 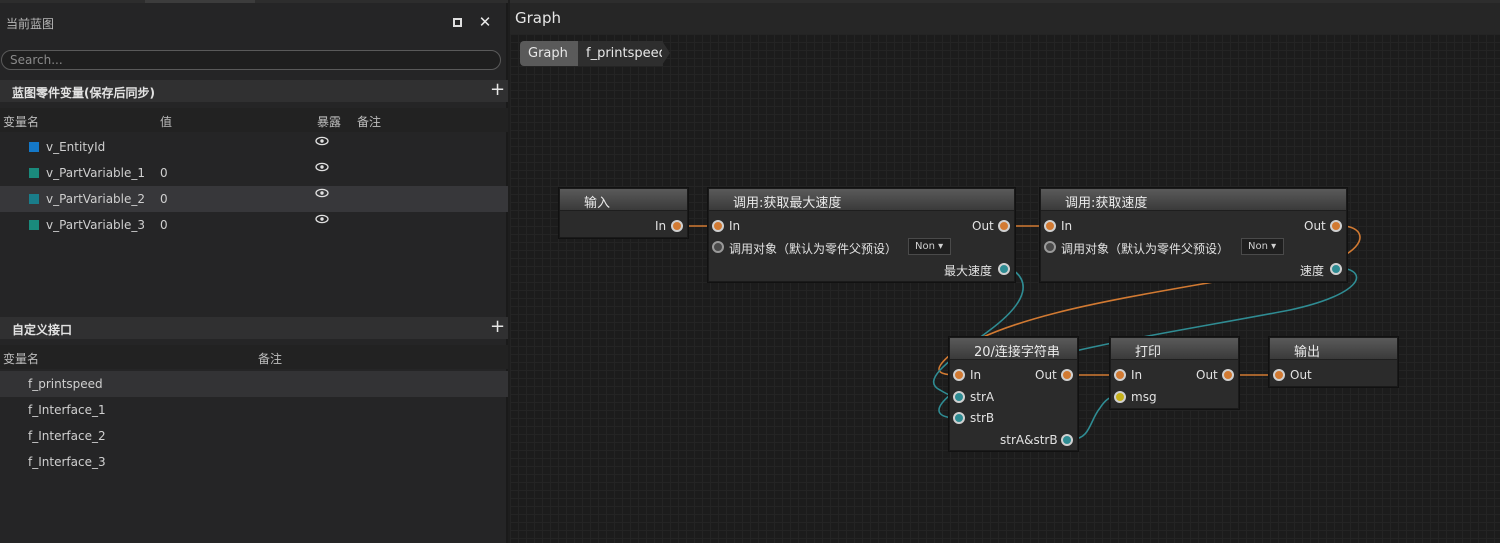 I want to click on variable-row: v_PartVariable_3 0, so click(x=254, y=225).